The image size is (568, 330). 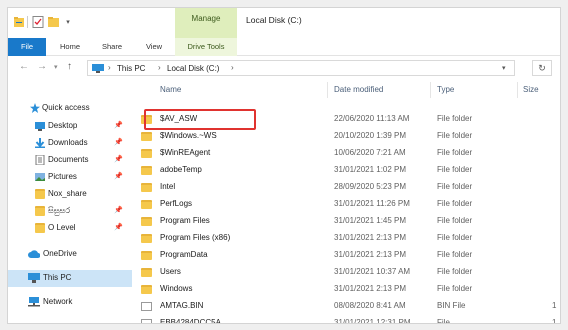 What do you see at coordinates (35, 108) in the screenshot?
I see `star-icon` at bounding box center [35, 108].